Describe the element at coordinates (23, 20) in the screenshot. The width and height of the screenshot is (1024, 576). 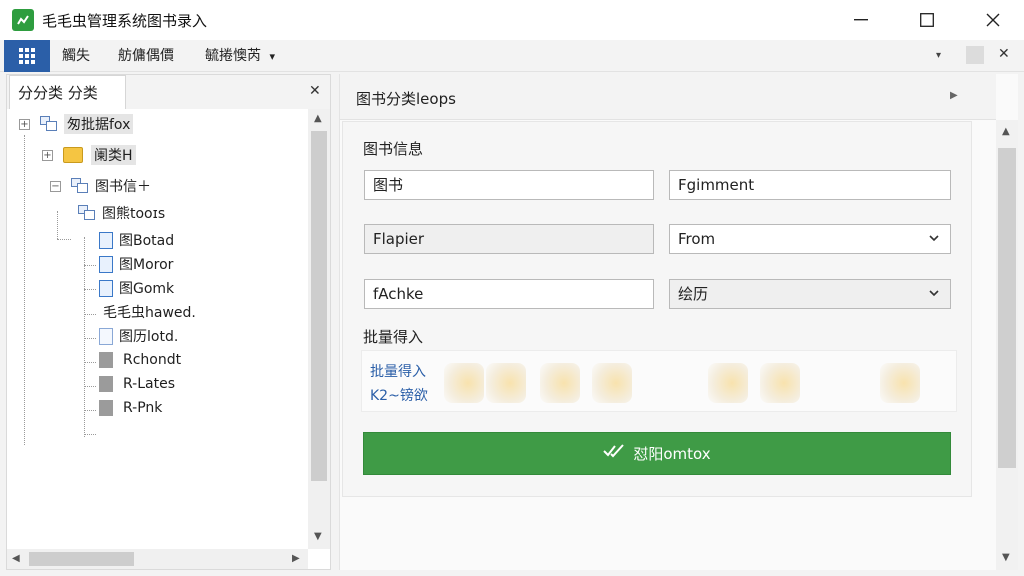
I see `app-logo-icon` at that location.